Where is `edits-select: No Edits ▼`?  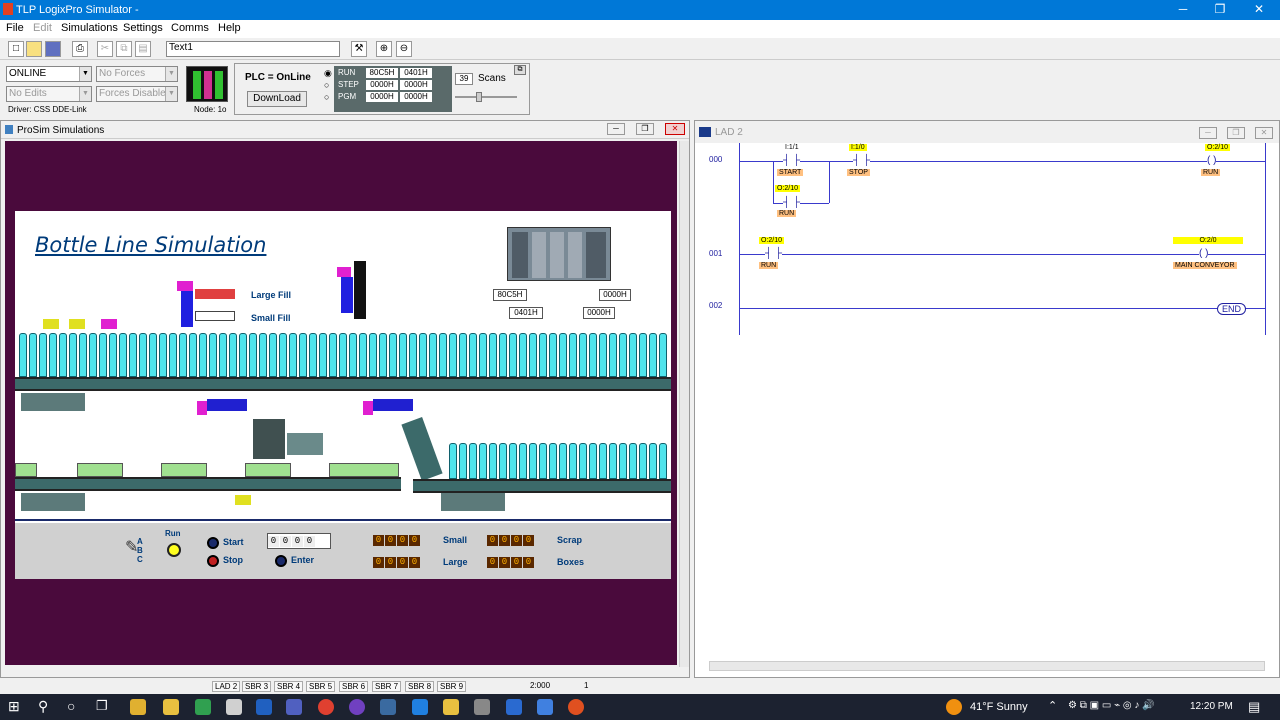 edits-select: No Edits ▼ is located at coordinates (49, 94).